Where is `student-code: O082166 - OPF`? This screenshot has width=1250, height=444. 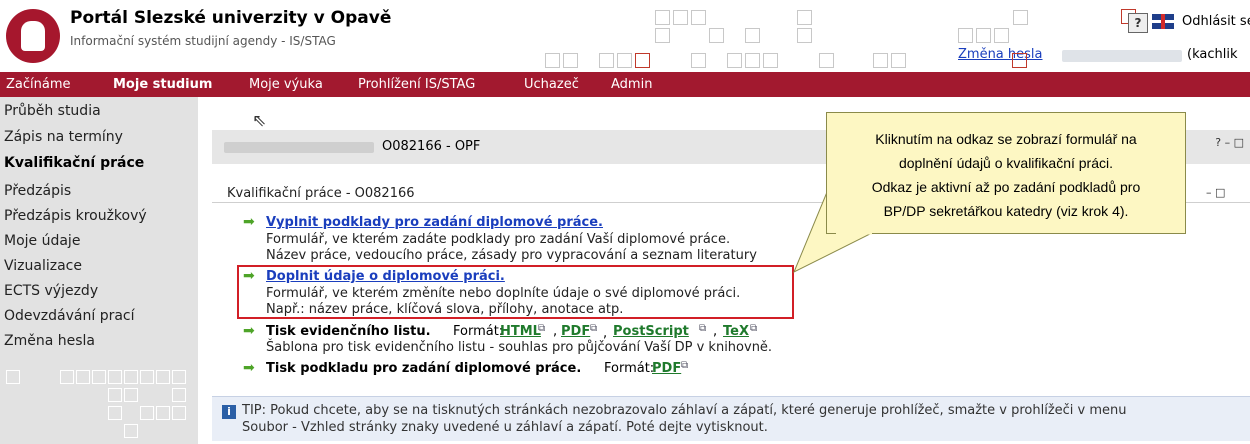
student-code: O082166 - OPF is located at coordinates (431, 146).